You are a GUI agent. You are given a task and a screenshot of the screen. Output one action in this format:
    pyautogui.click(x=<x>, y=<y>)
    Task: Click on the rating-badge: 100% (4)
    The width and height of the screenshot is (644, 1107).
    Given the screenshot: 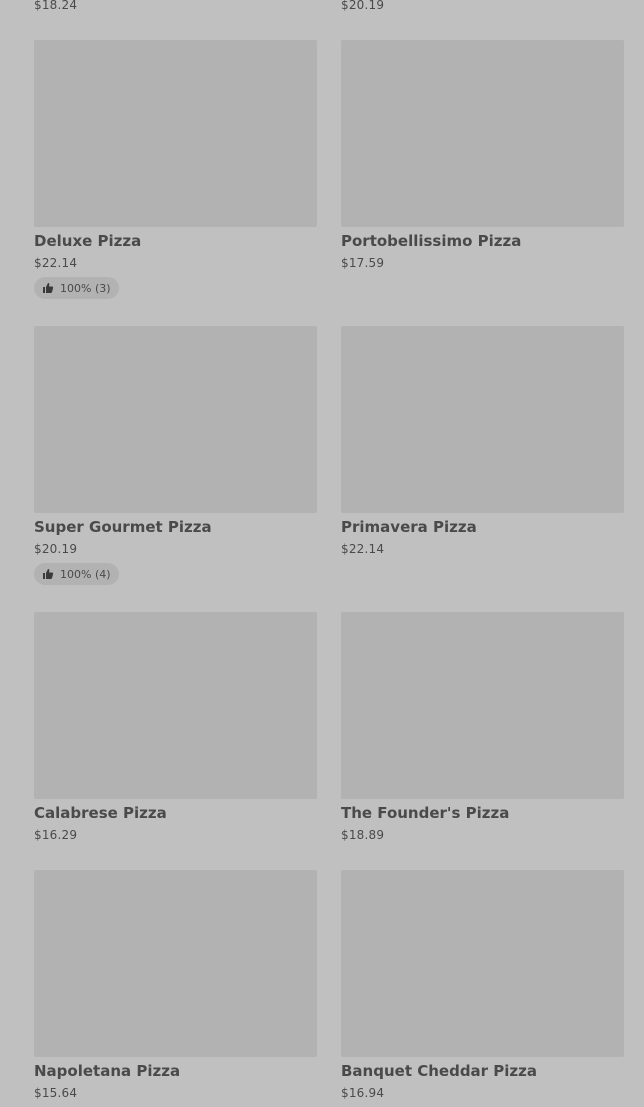 What is the action you would take?
    pyautogui.click(x=76, y=574)
    